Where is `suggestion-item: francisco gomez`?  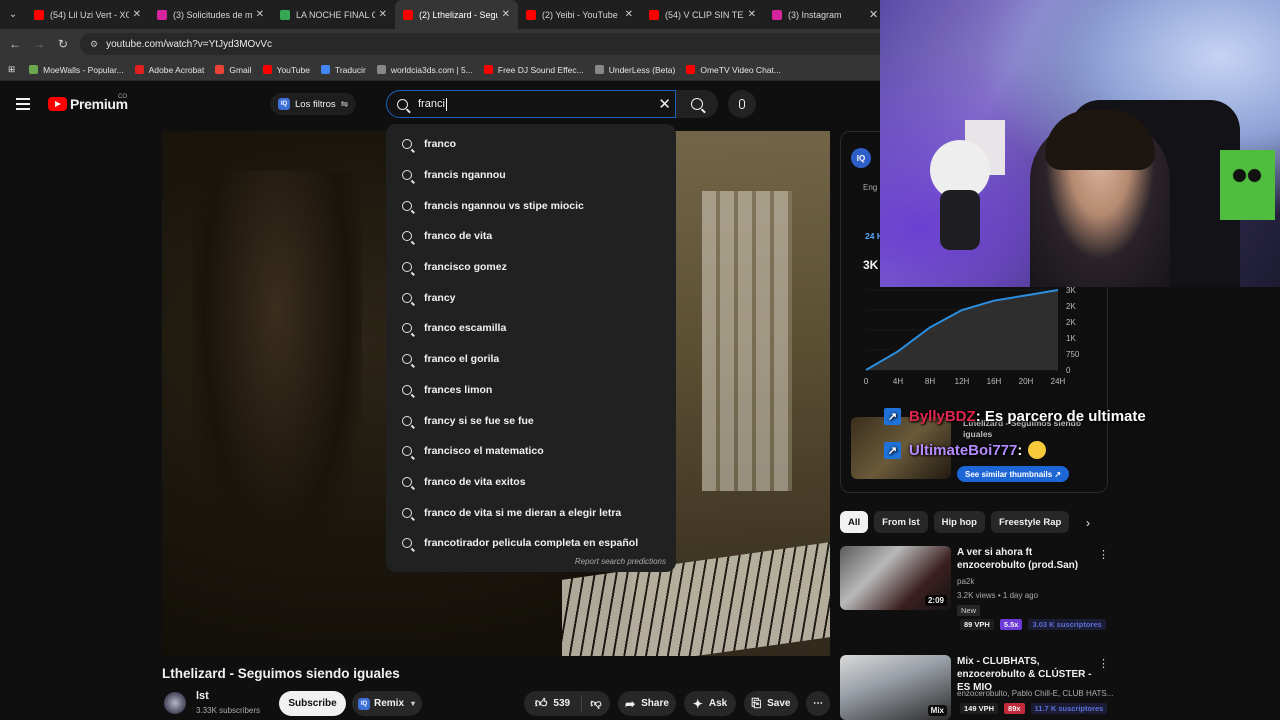 suggestion-item: francisco gomez is located at coordinates (531, 267).